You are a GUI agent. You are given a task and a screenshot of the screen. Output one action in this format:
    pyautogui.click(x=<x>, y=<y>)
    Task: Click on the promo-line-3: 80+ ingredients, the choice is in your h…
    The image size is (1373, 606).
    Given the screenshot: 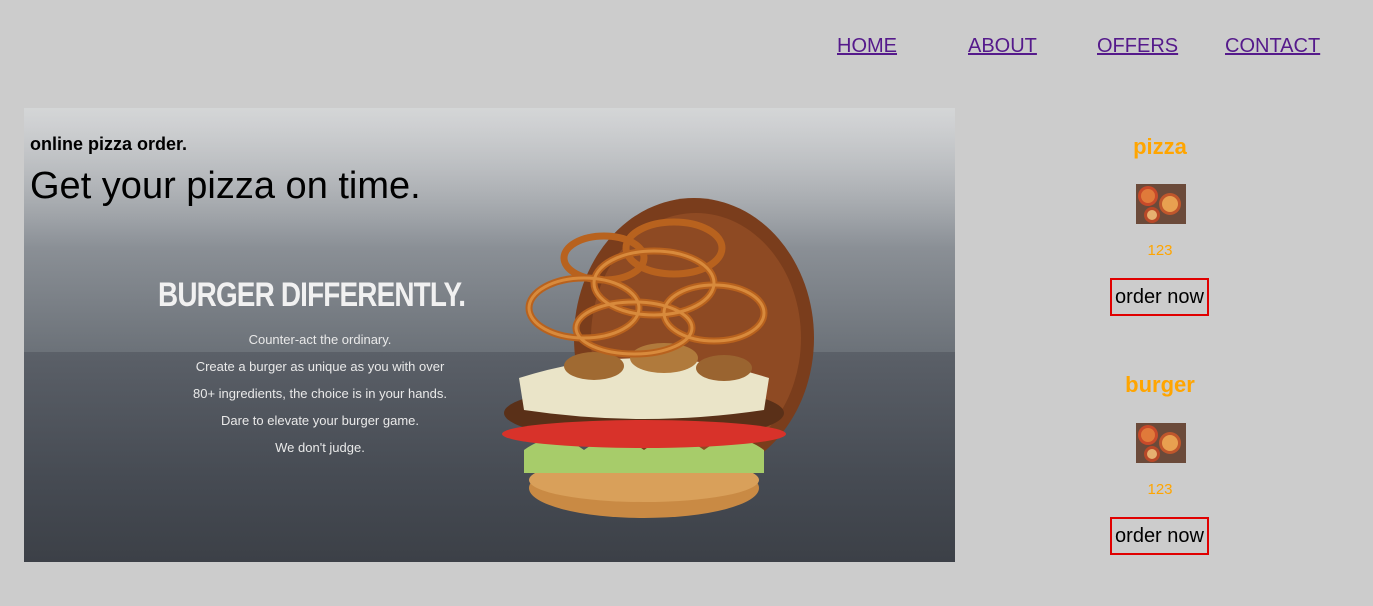 What is the action you would take?
    pyautogui.click(x=320, y=393)
    